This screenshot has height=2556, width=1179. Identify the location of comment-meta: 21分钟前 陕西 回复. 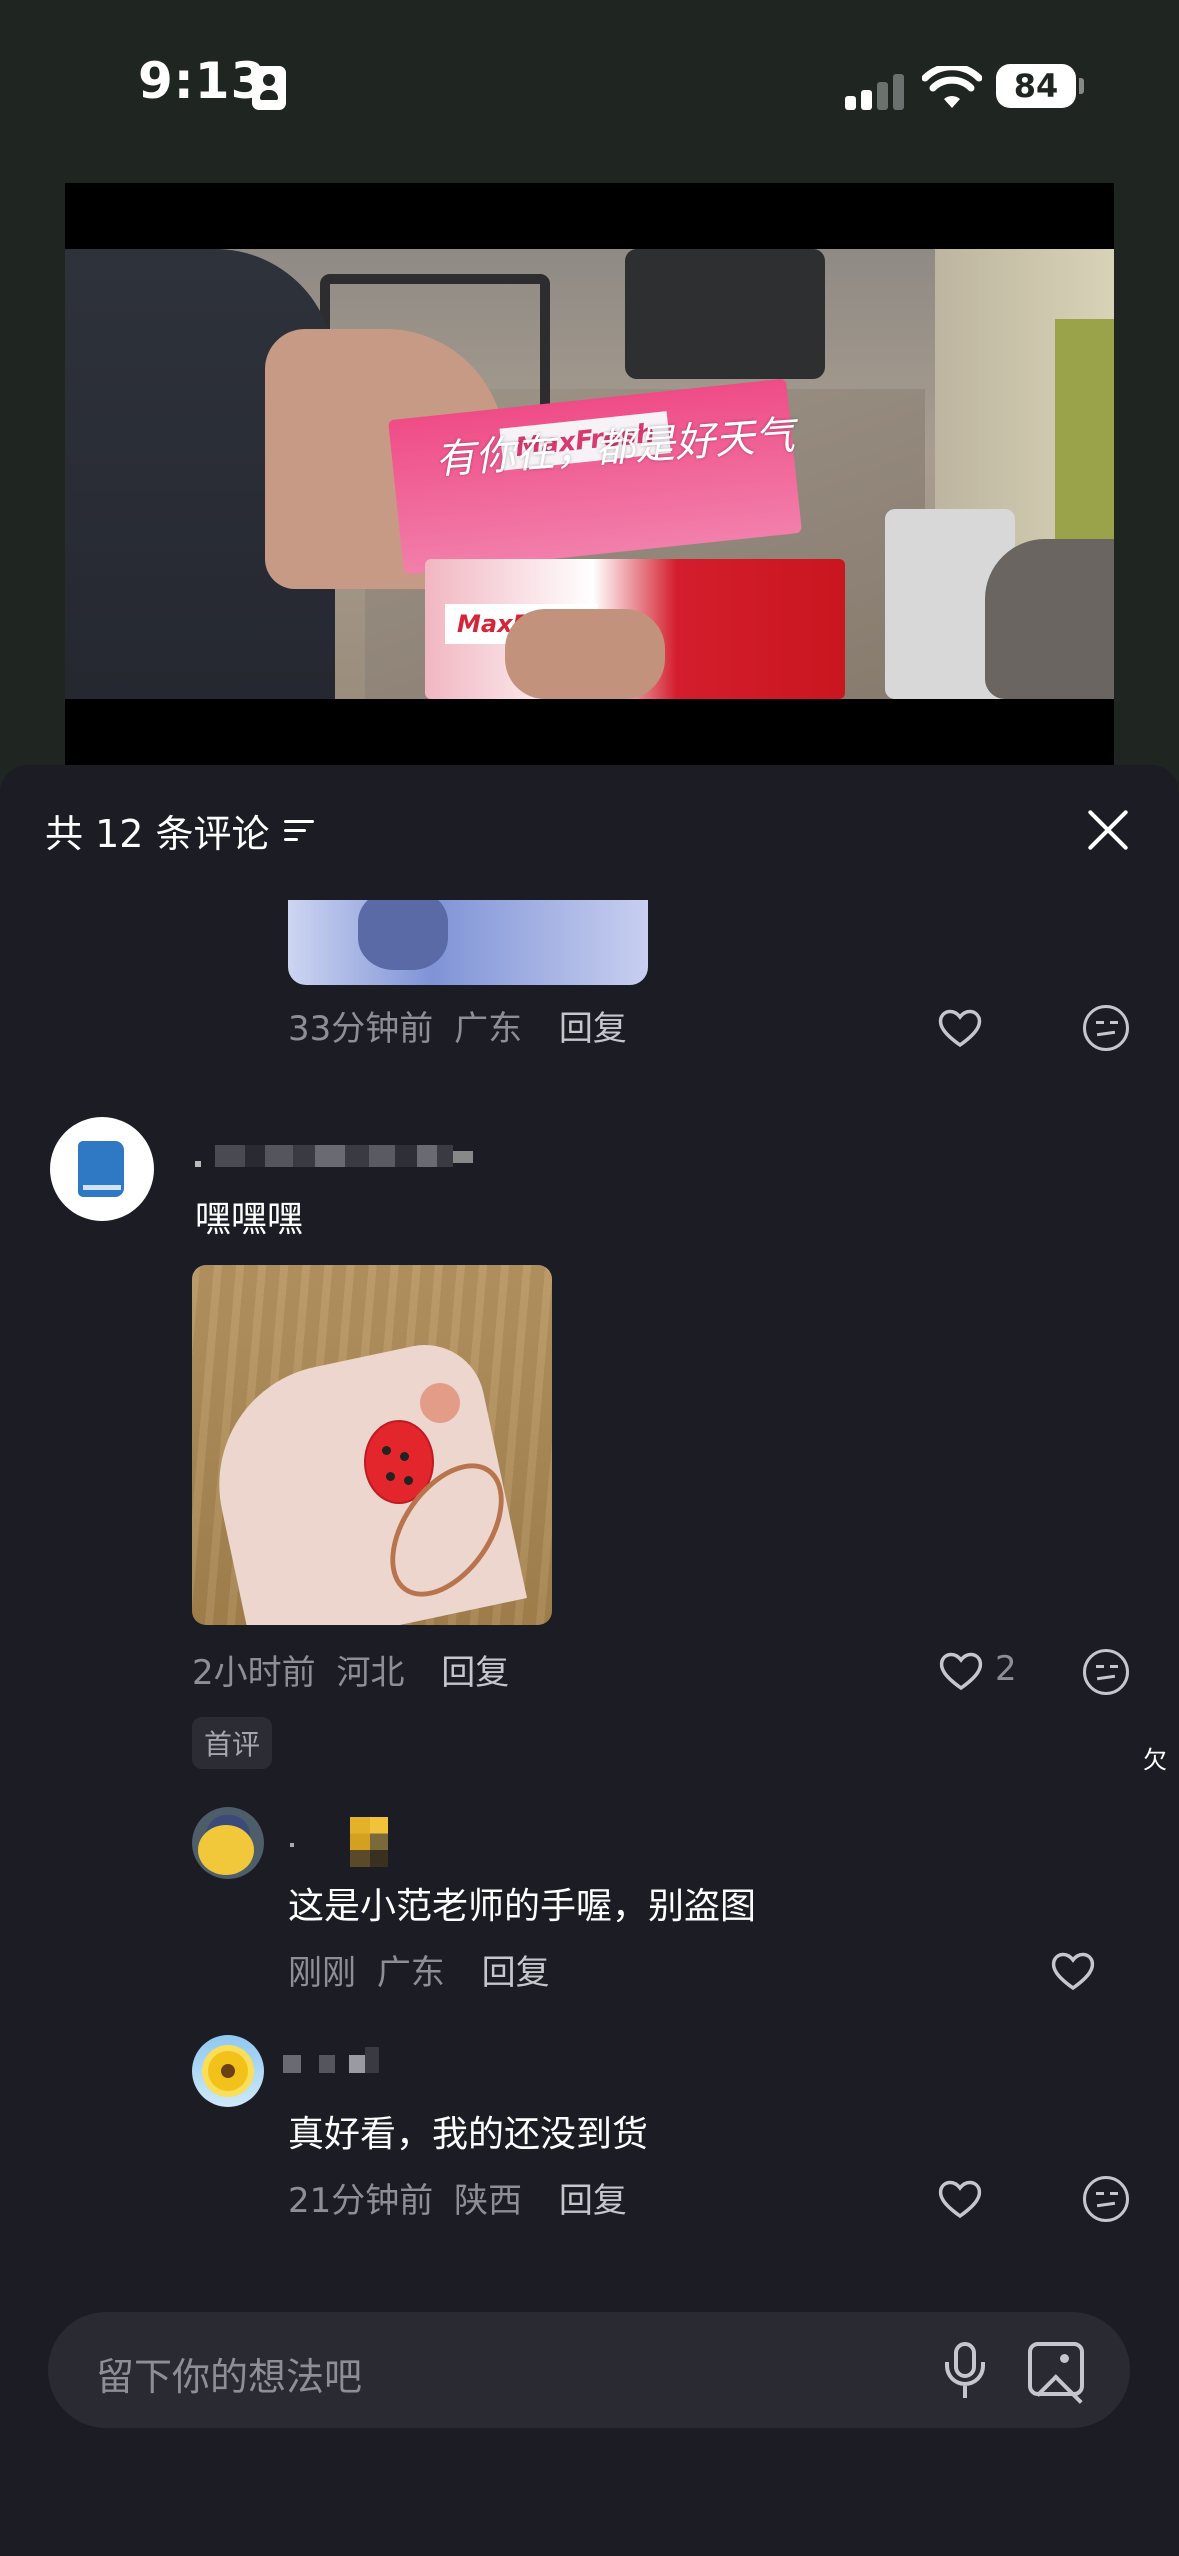
(457, 2197).